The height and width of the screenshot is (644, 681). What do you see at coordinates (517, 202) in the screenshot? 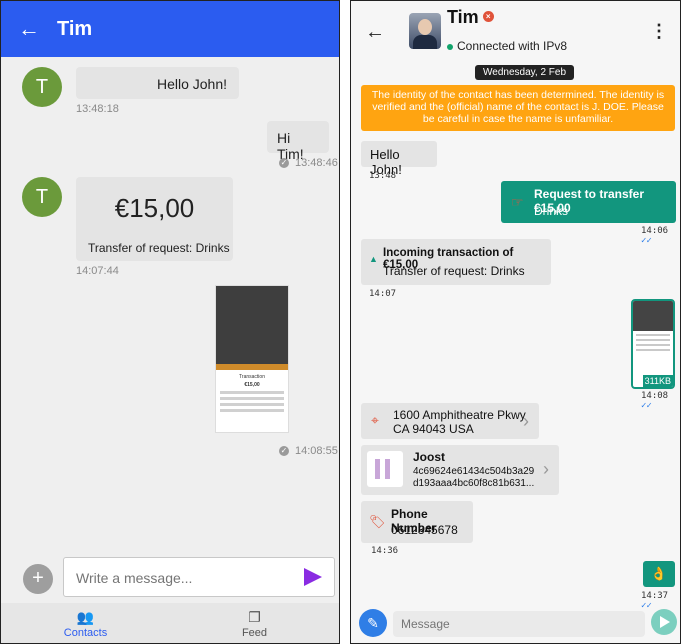
I see `hand-icon: ☞` at bounding box center [517, 202].